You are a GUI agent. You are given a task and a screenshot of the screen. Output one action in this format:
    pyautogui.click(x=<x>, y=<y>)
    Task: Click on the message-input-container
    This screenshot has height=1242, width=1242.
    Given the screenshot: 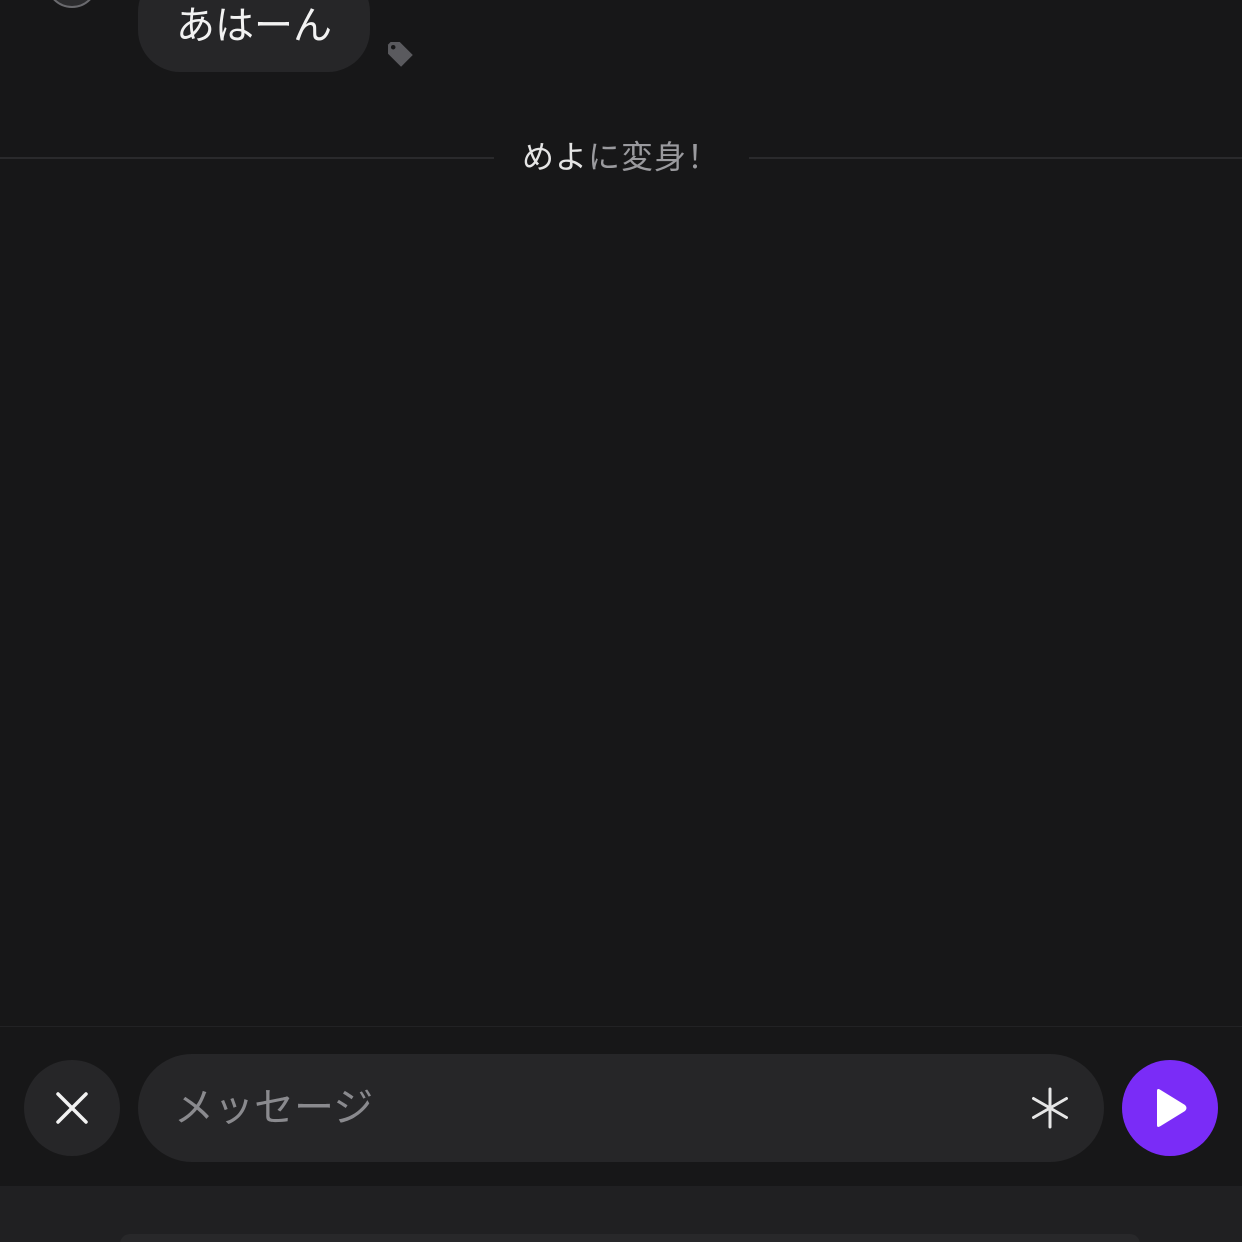 What is the action you would take?
    pyautogui.click(x=621, y=1108)
    